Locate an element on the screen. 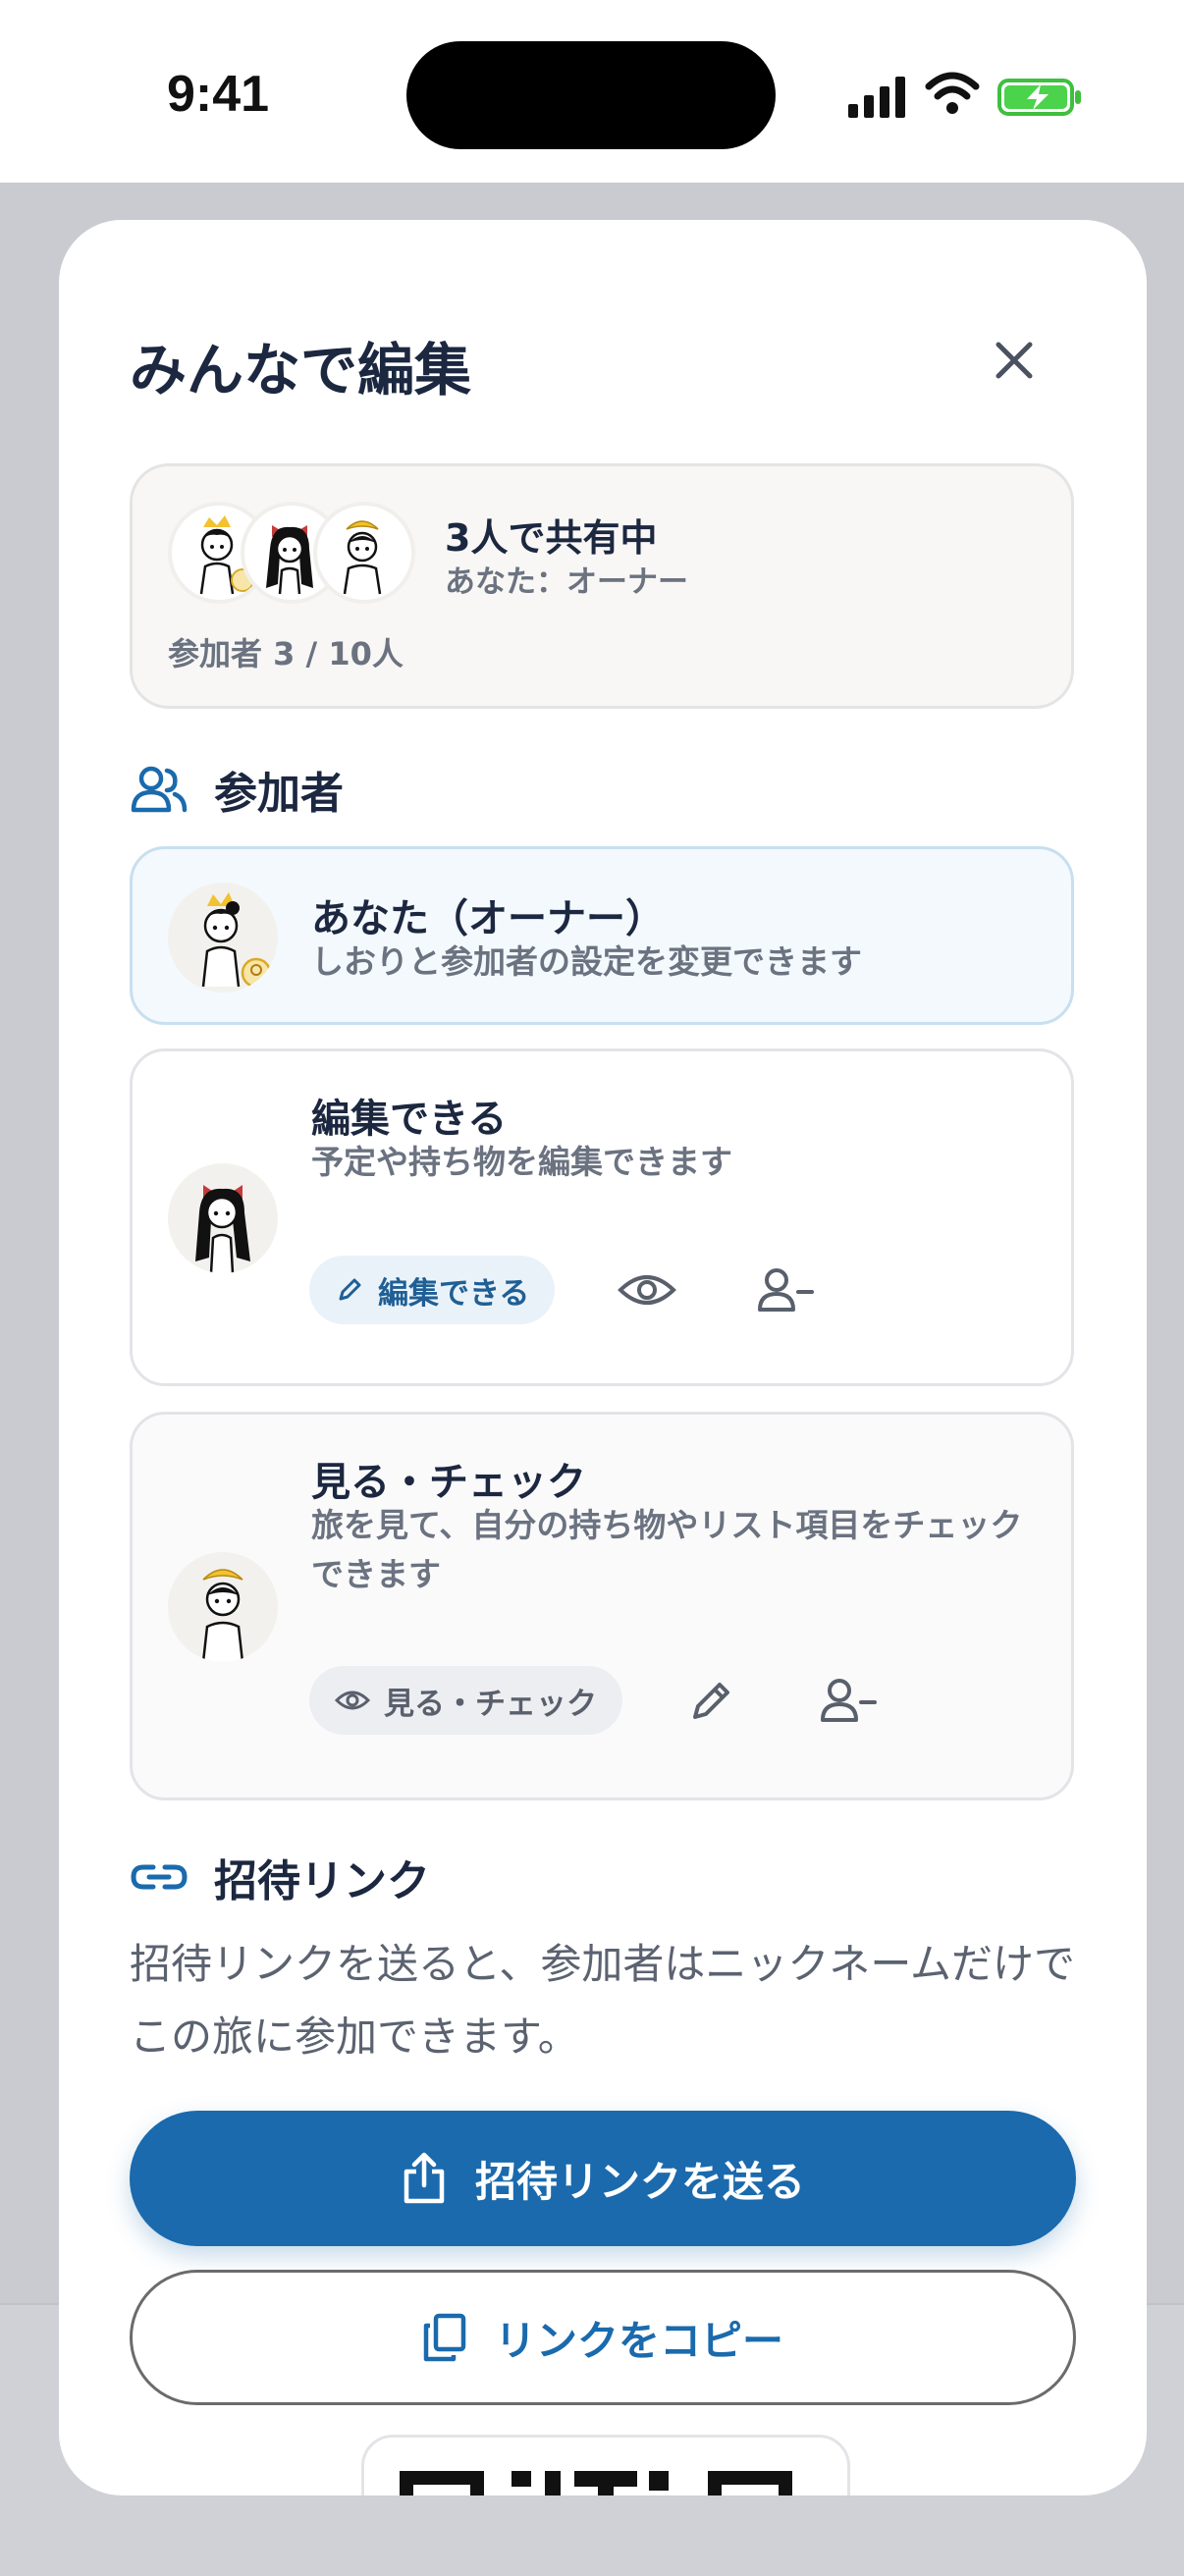 The width and height of the screenshot is (1184, 2576). sheet-title: みんなで編集 is located at coordinates (301, 370).